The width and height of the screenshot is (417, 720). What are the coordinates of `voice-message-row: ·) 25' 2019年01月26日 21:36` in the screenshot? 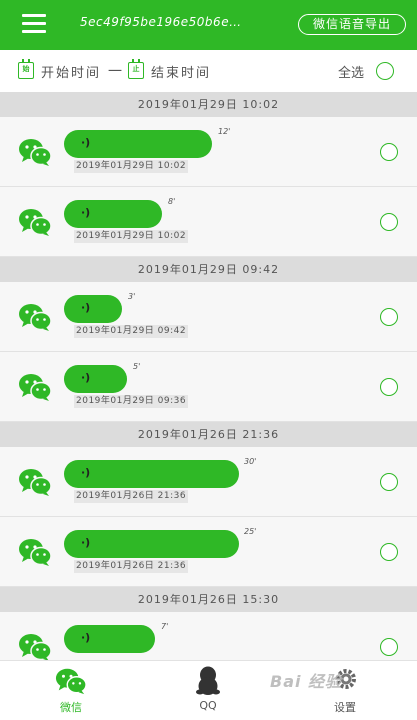 It's located at (208, 552).